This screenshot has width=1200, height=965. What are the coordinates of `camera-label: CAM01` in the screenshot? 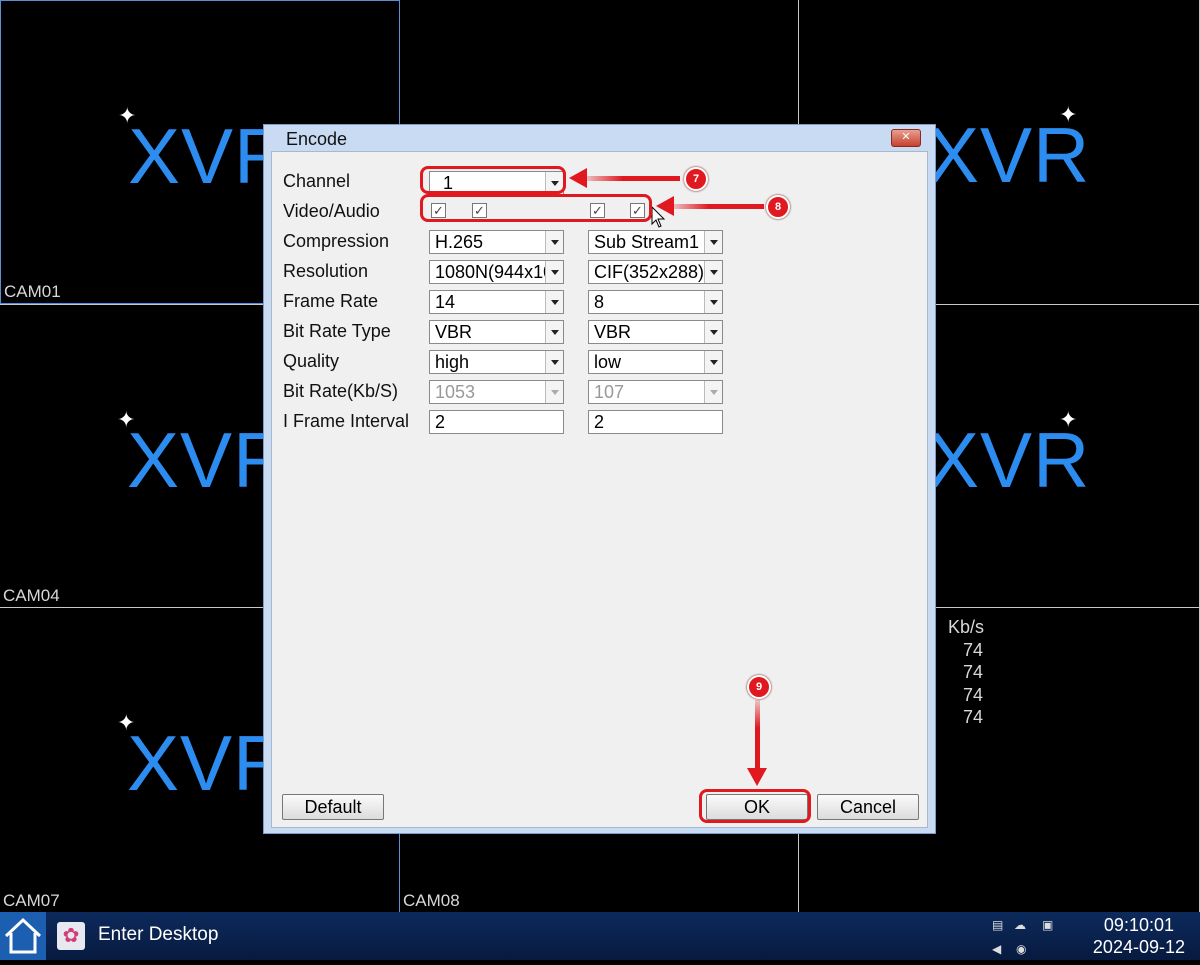 It's located at (32, 291).